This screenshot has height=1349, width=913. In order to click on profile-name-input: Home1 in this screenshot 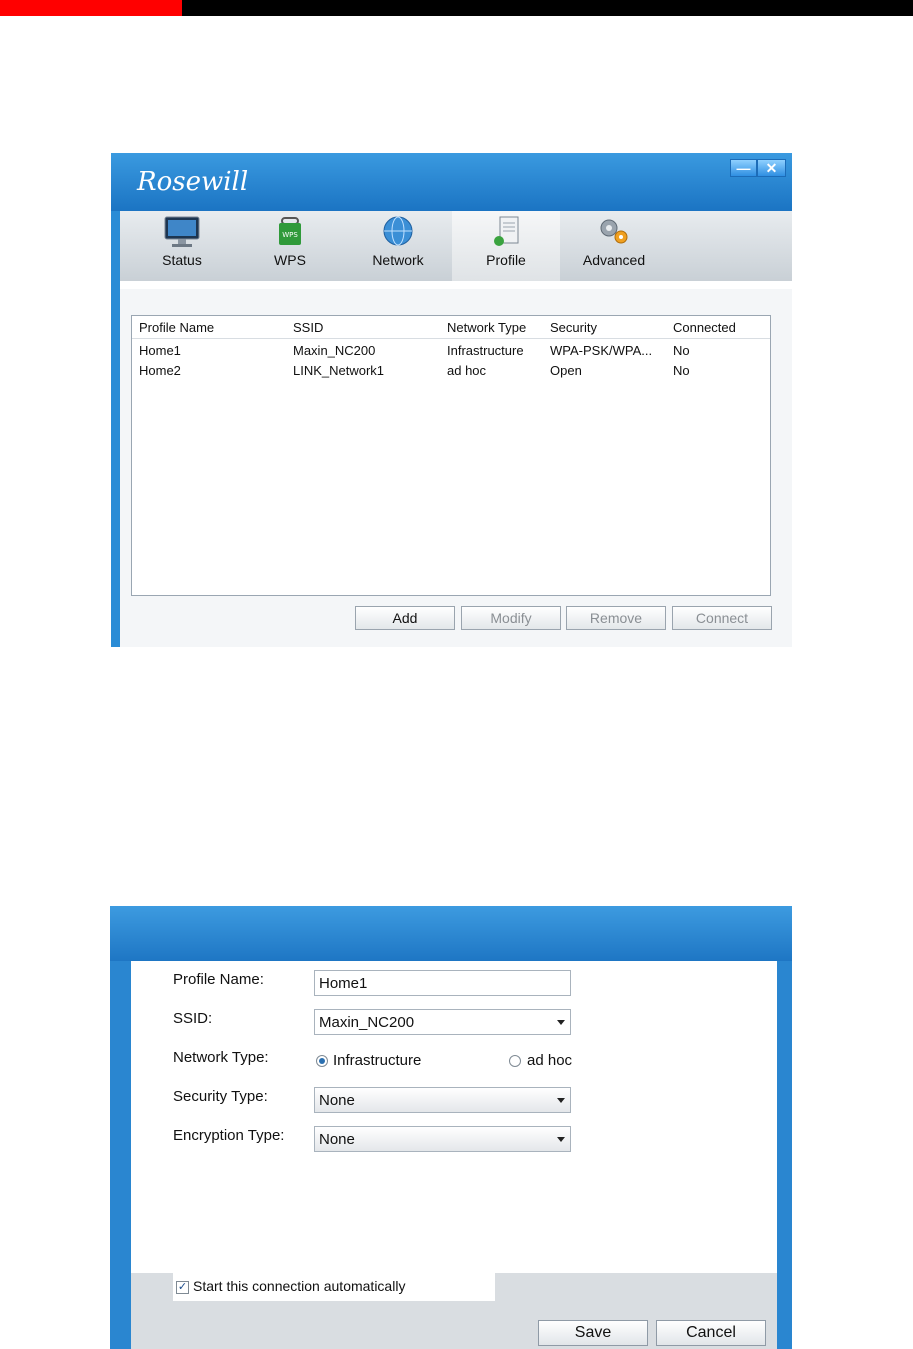, I will do `click(442, 983)`.